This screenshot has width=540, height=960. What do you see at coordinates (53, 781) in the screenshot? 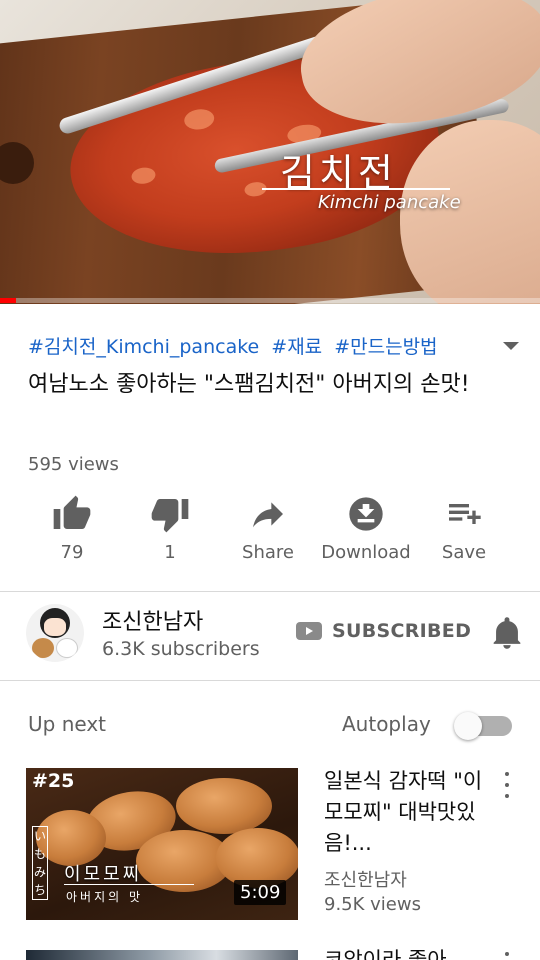
I see `thumbnail-episode-number: #25` at bounding box center [53, 781].